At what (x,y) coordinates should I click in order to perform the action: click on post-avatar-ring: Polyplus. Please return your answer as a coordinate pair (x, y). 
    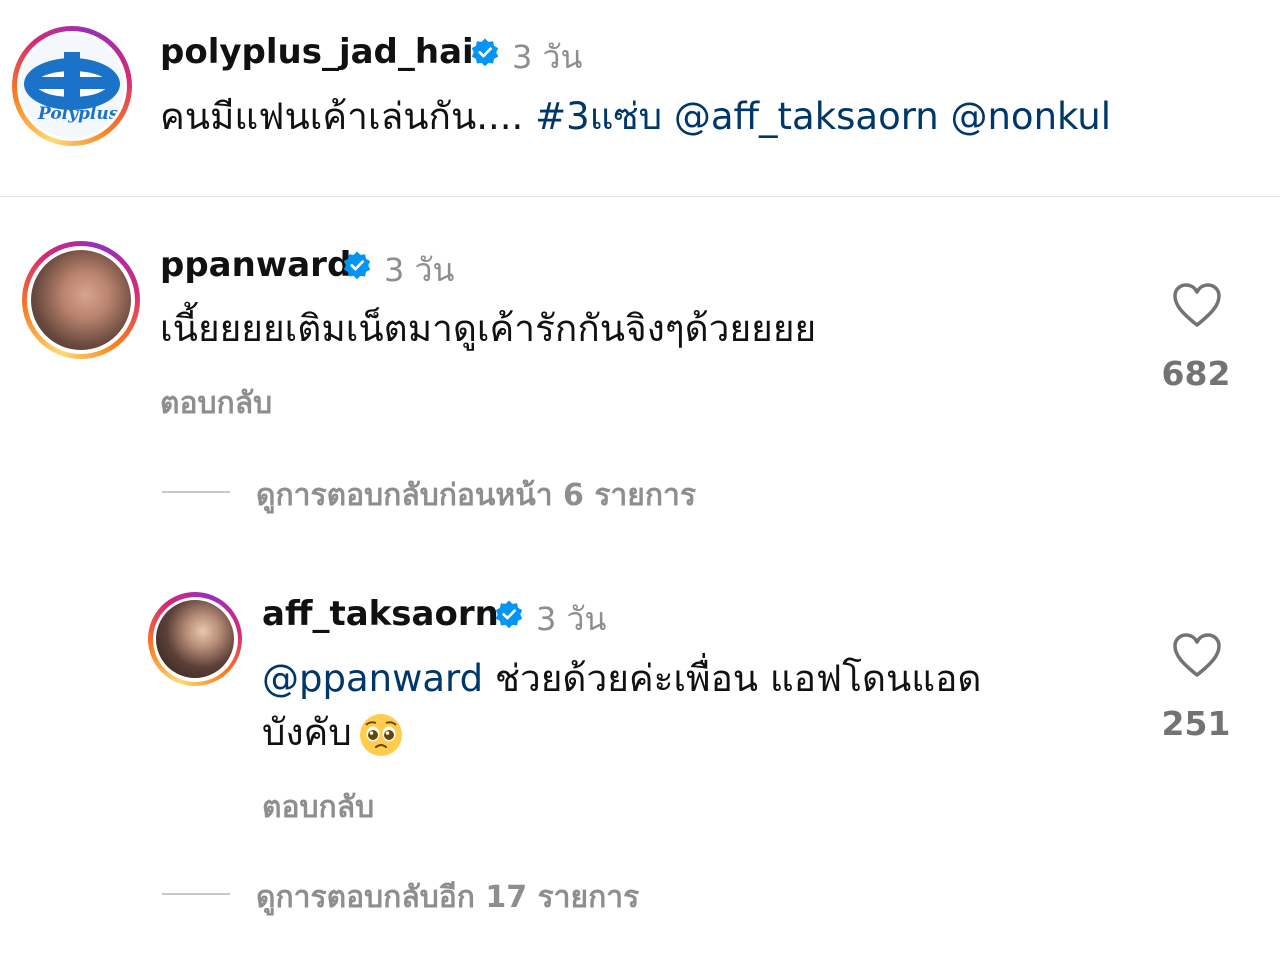
    Looking at the image, I should click on (72, 86).